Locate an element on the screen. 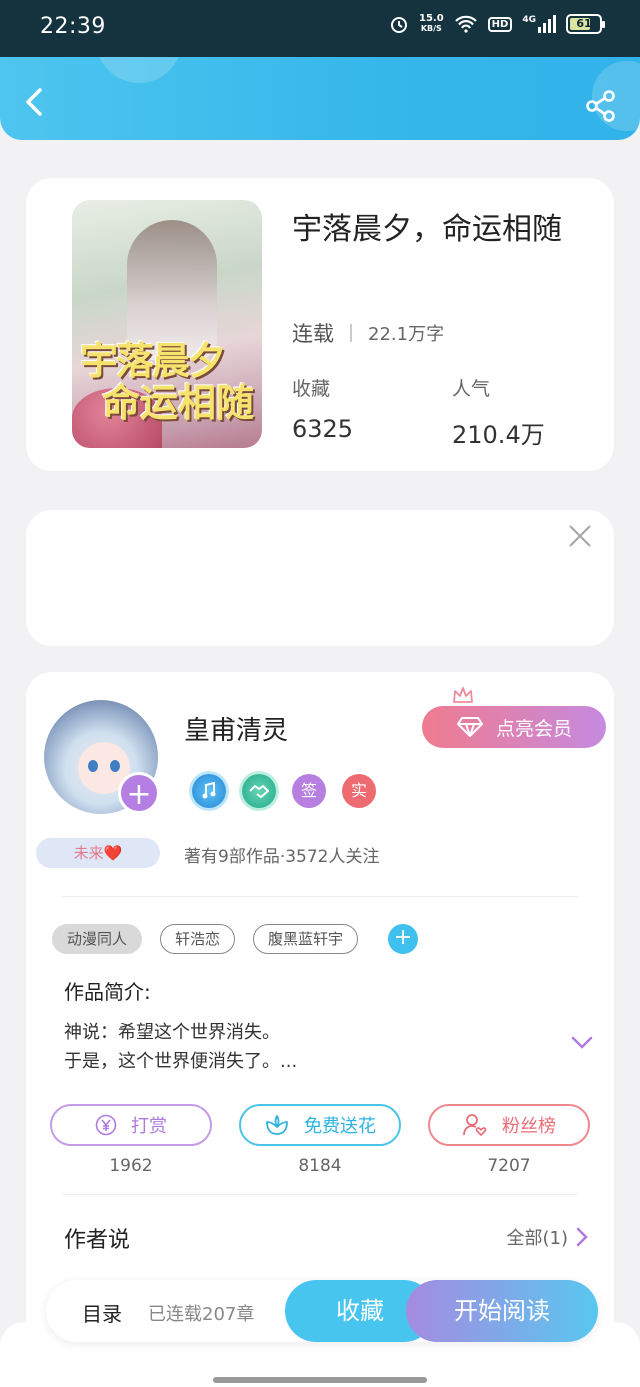 This screenshot has height=1387, width=640. start-reading-button: 开始阅读 is located at coordinates (502, 1311).